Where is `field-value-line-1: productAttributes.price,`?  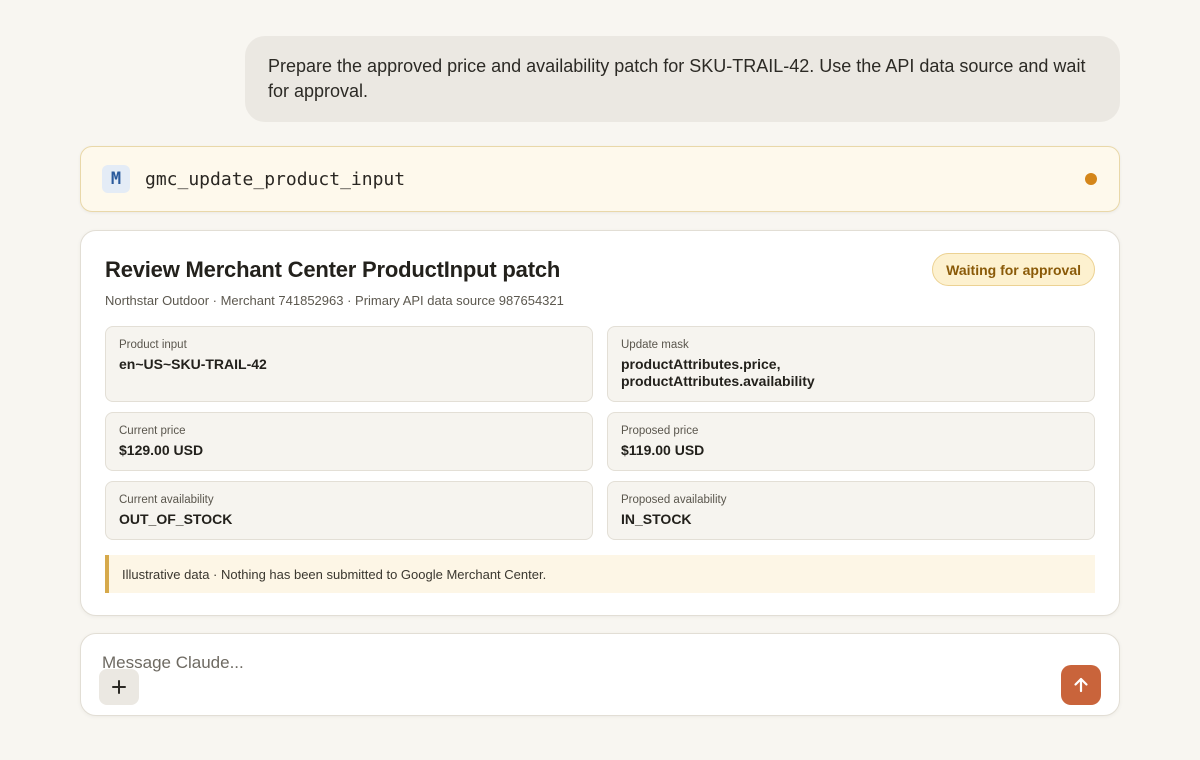
field-value-line-1: productAttributes.price, is located at coordinates (701, 364).